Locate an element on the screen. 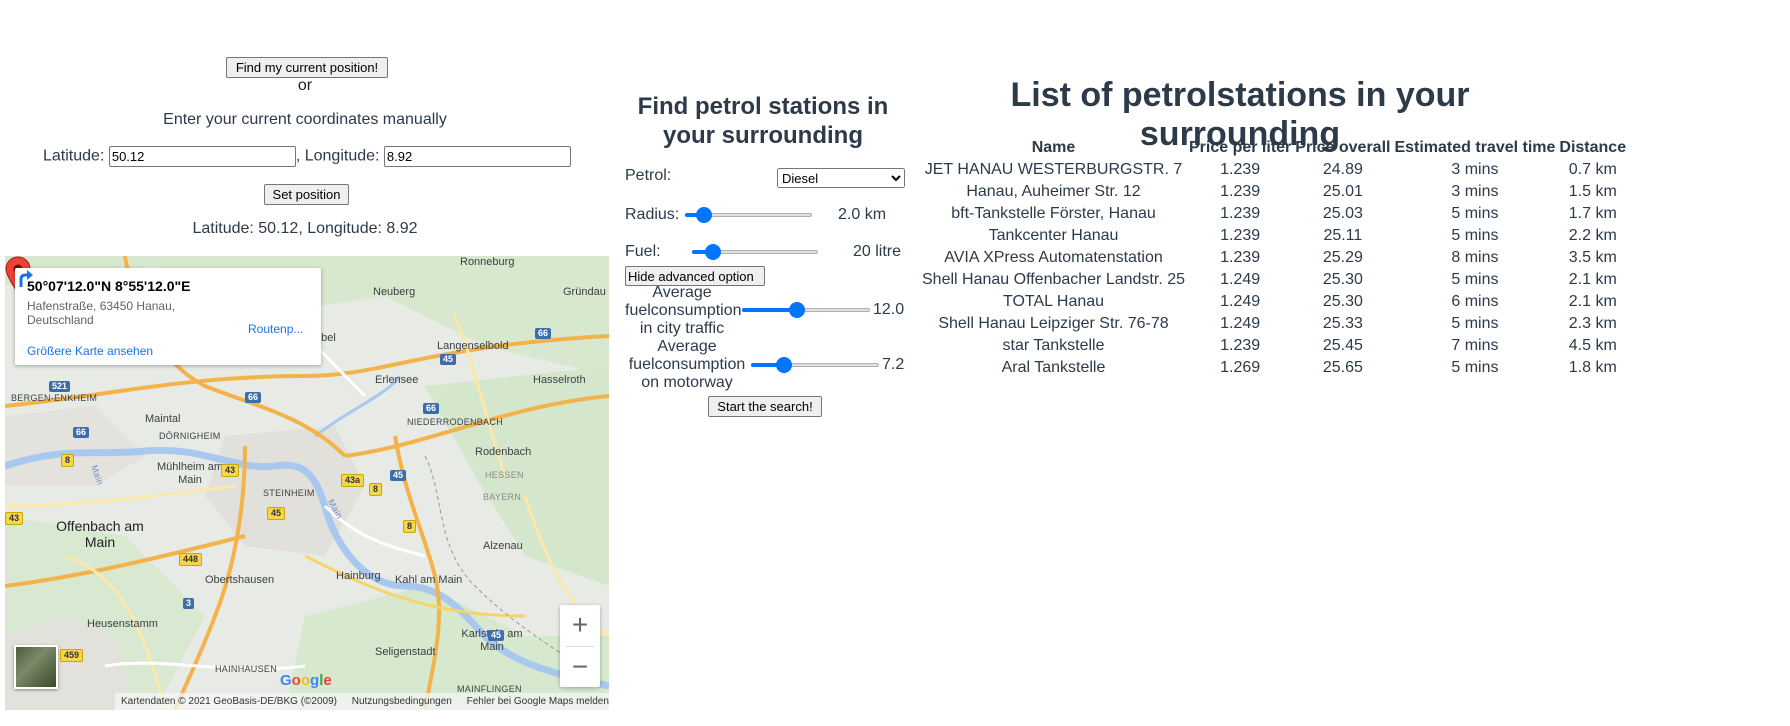 Image resolution: width=1790 pixels, height=726 pixels. table-cell: 25.45 is located at coordinates (1342, 345).